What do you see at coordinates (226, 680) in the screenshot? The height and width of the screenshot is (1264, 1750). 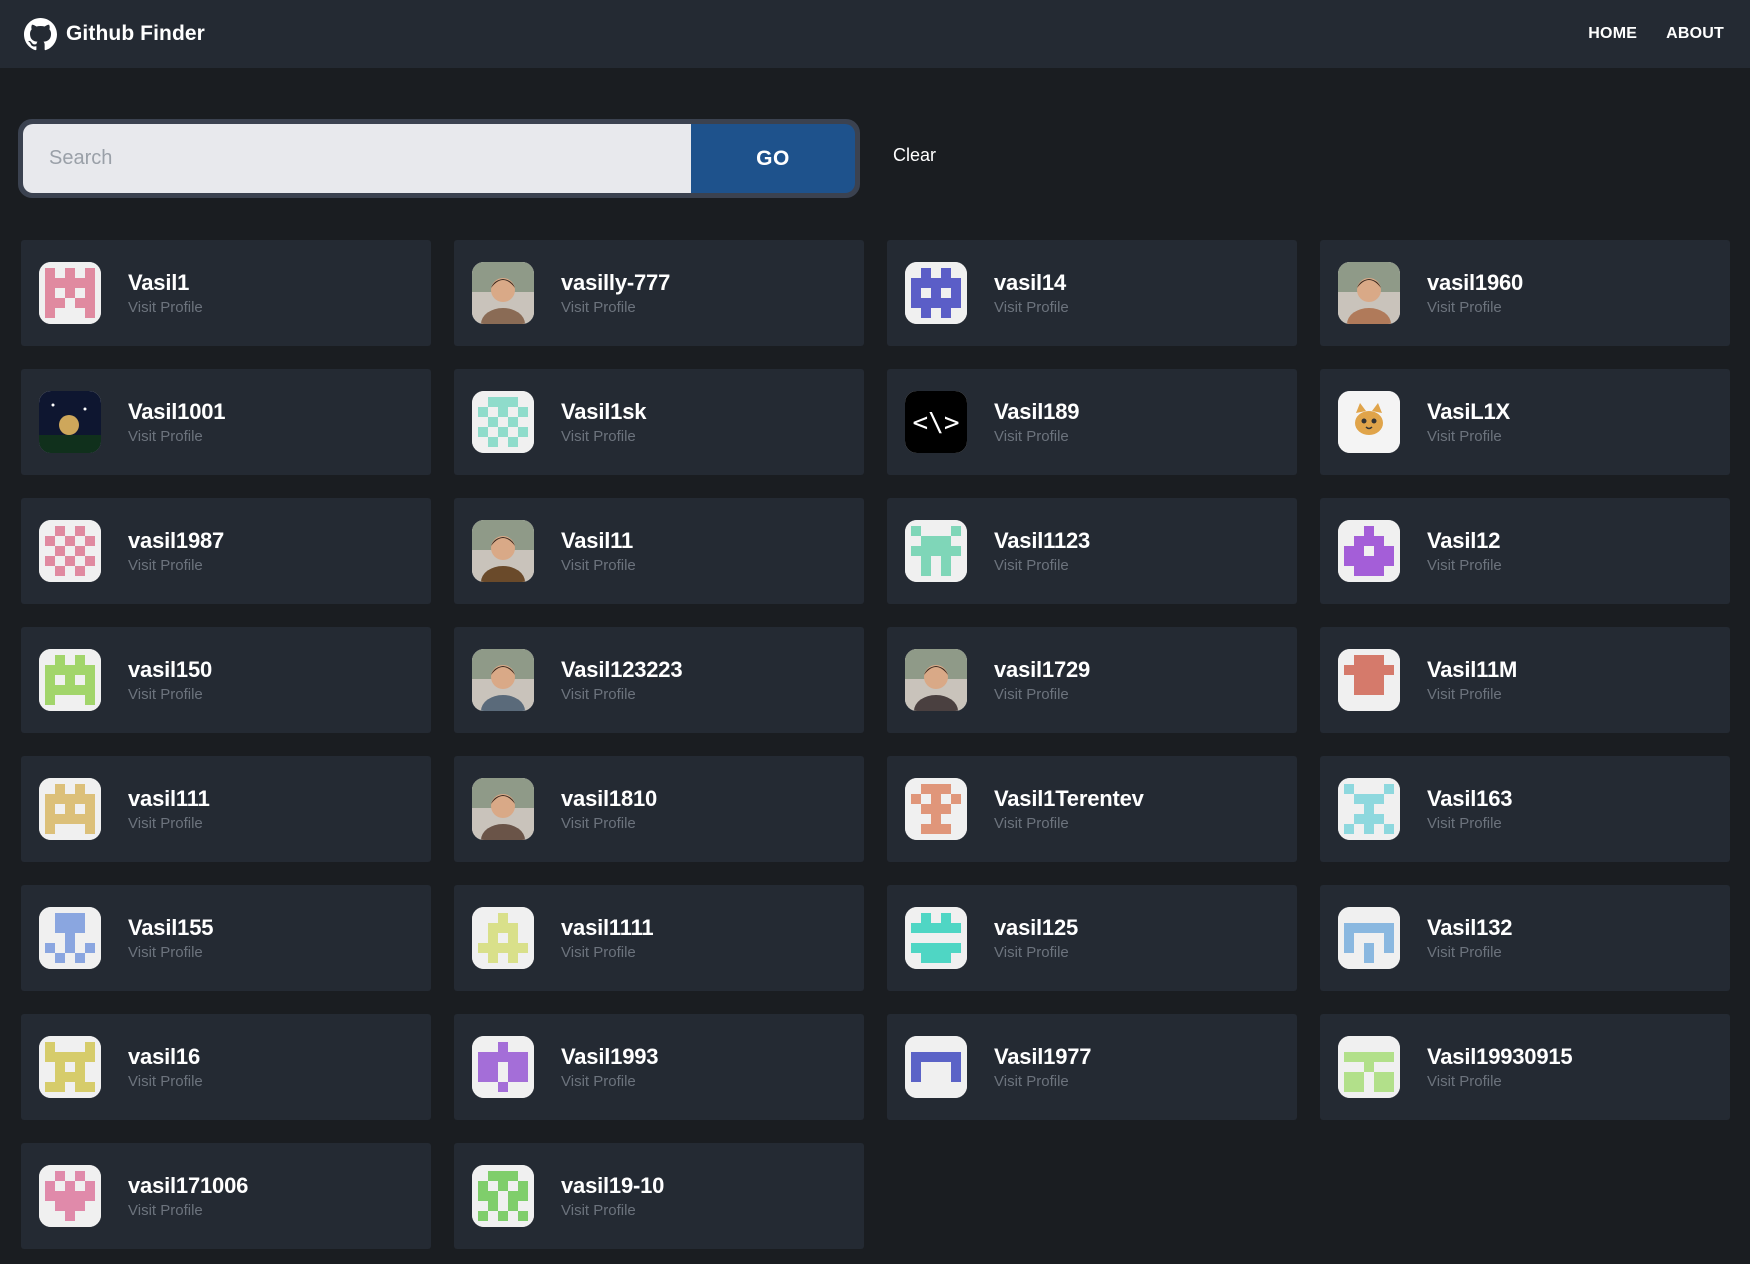 I see `user-card: vasil150 Visit Profile` at bounding box center [226, 680].